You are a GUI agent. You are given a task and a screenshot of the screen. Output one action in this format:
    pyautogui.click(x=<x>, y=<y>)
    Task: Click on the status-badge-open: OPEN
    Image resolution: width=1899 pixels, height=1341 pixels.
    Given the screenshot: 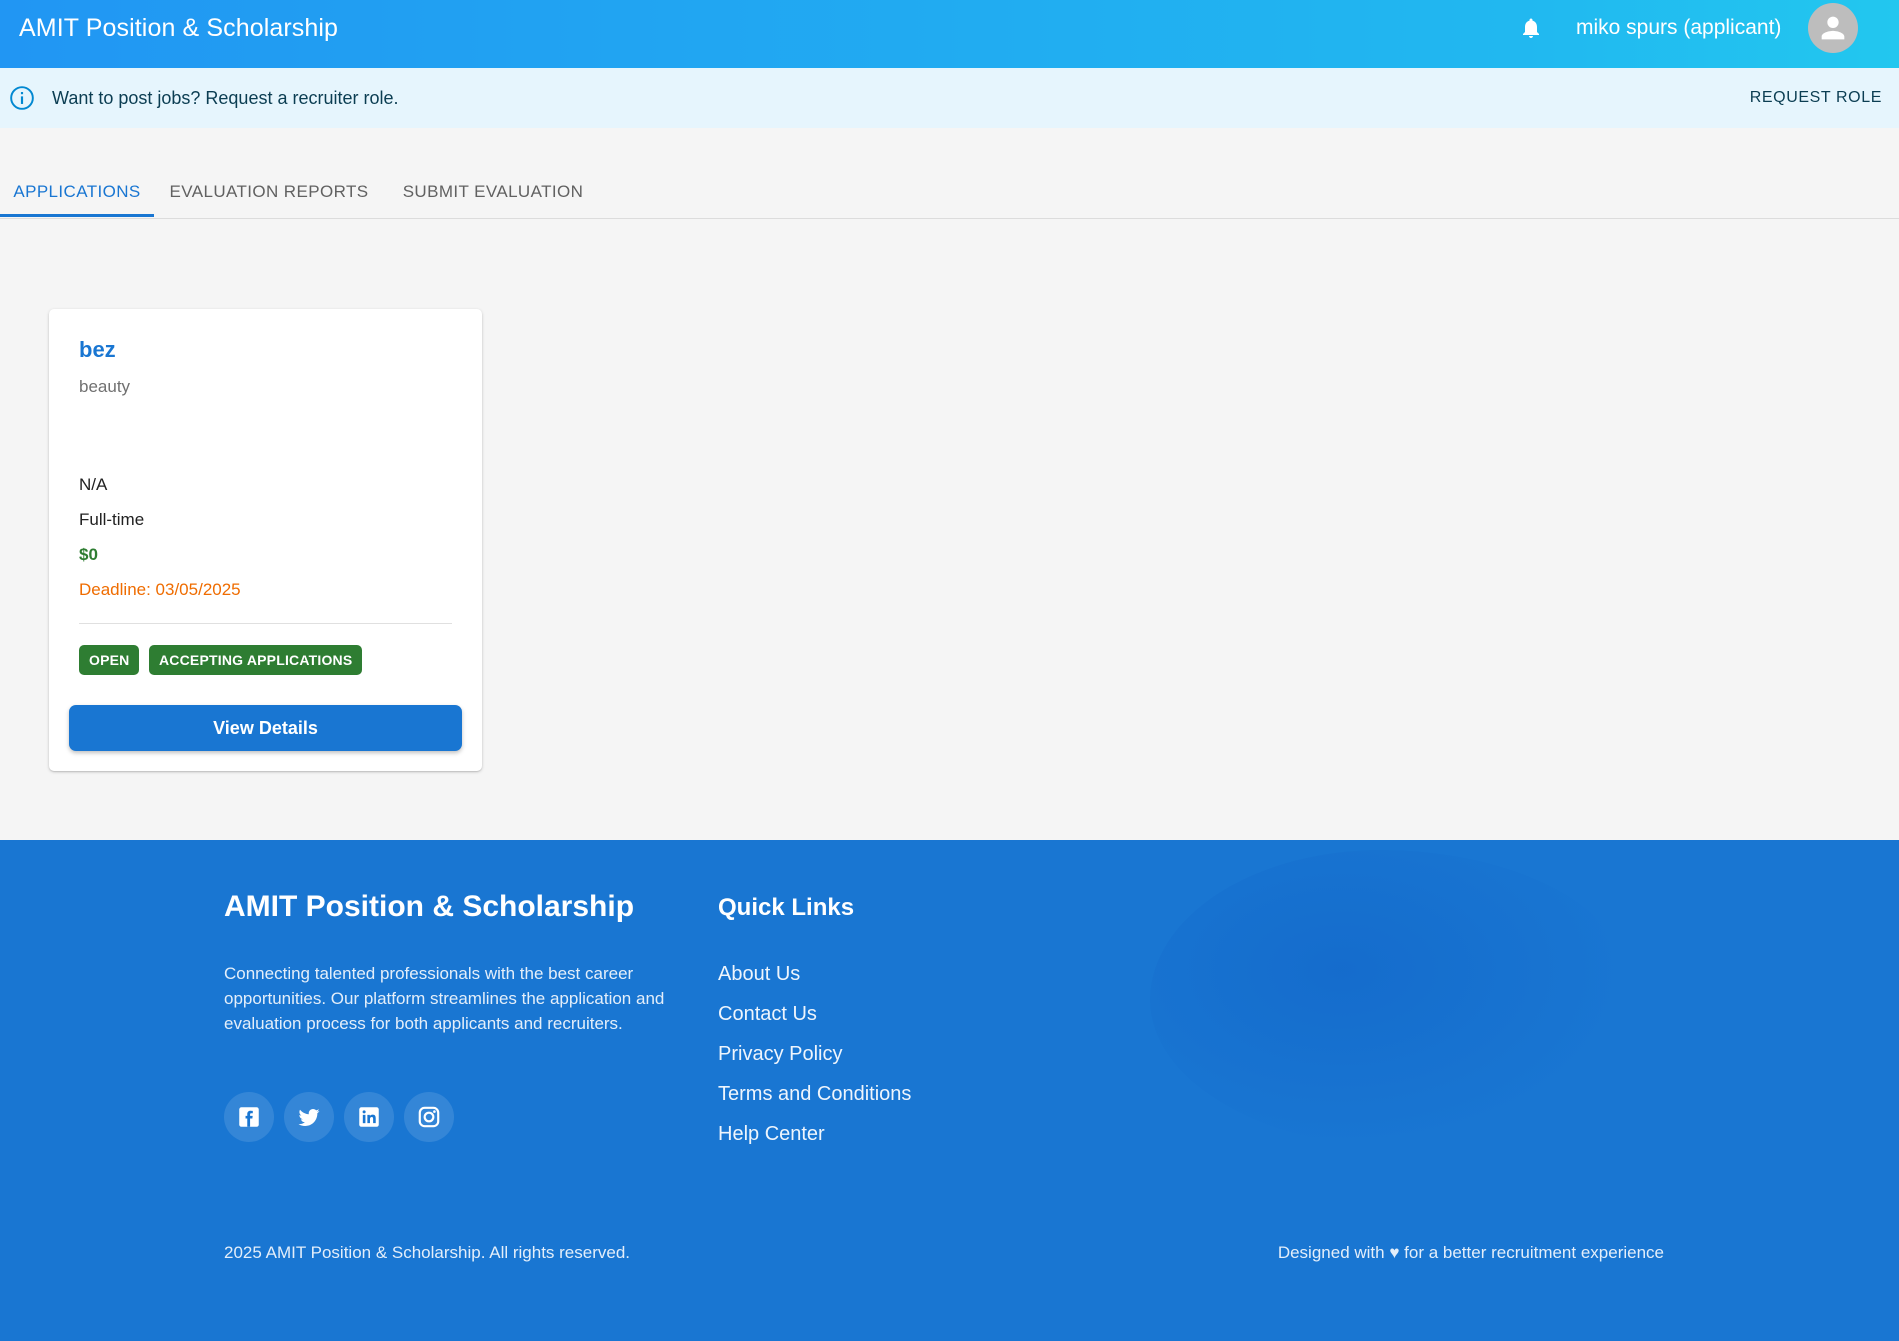 What is the action you would take?
    pyautogui.click(x=109, y=660)
    